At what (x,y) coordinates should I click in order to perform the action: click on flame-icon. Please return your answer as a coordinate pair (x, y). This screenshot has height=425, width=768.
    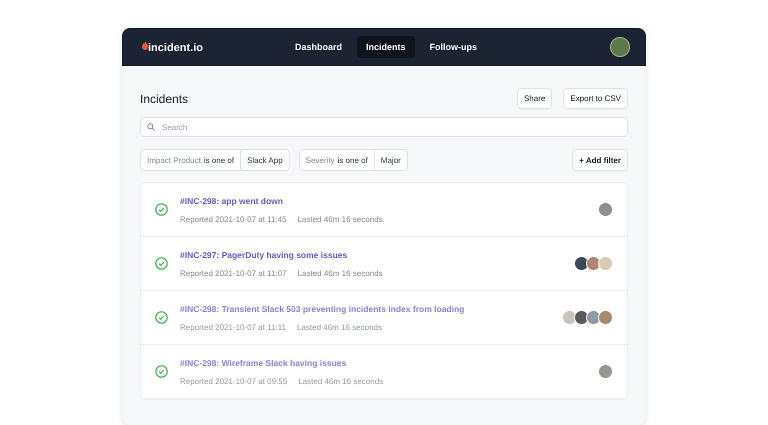
    Looking at the image, I should click on (145, 45).